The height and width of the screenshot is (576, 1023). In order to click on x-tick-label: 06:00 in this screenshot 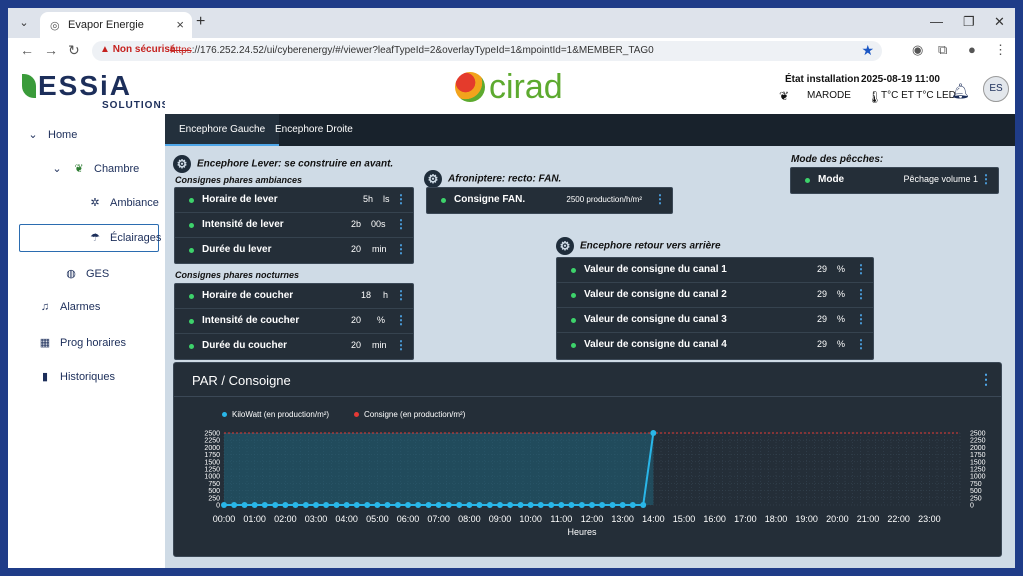, I will do `click(408, 519)`.